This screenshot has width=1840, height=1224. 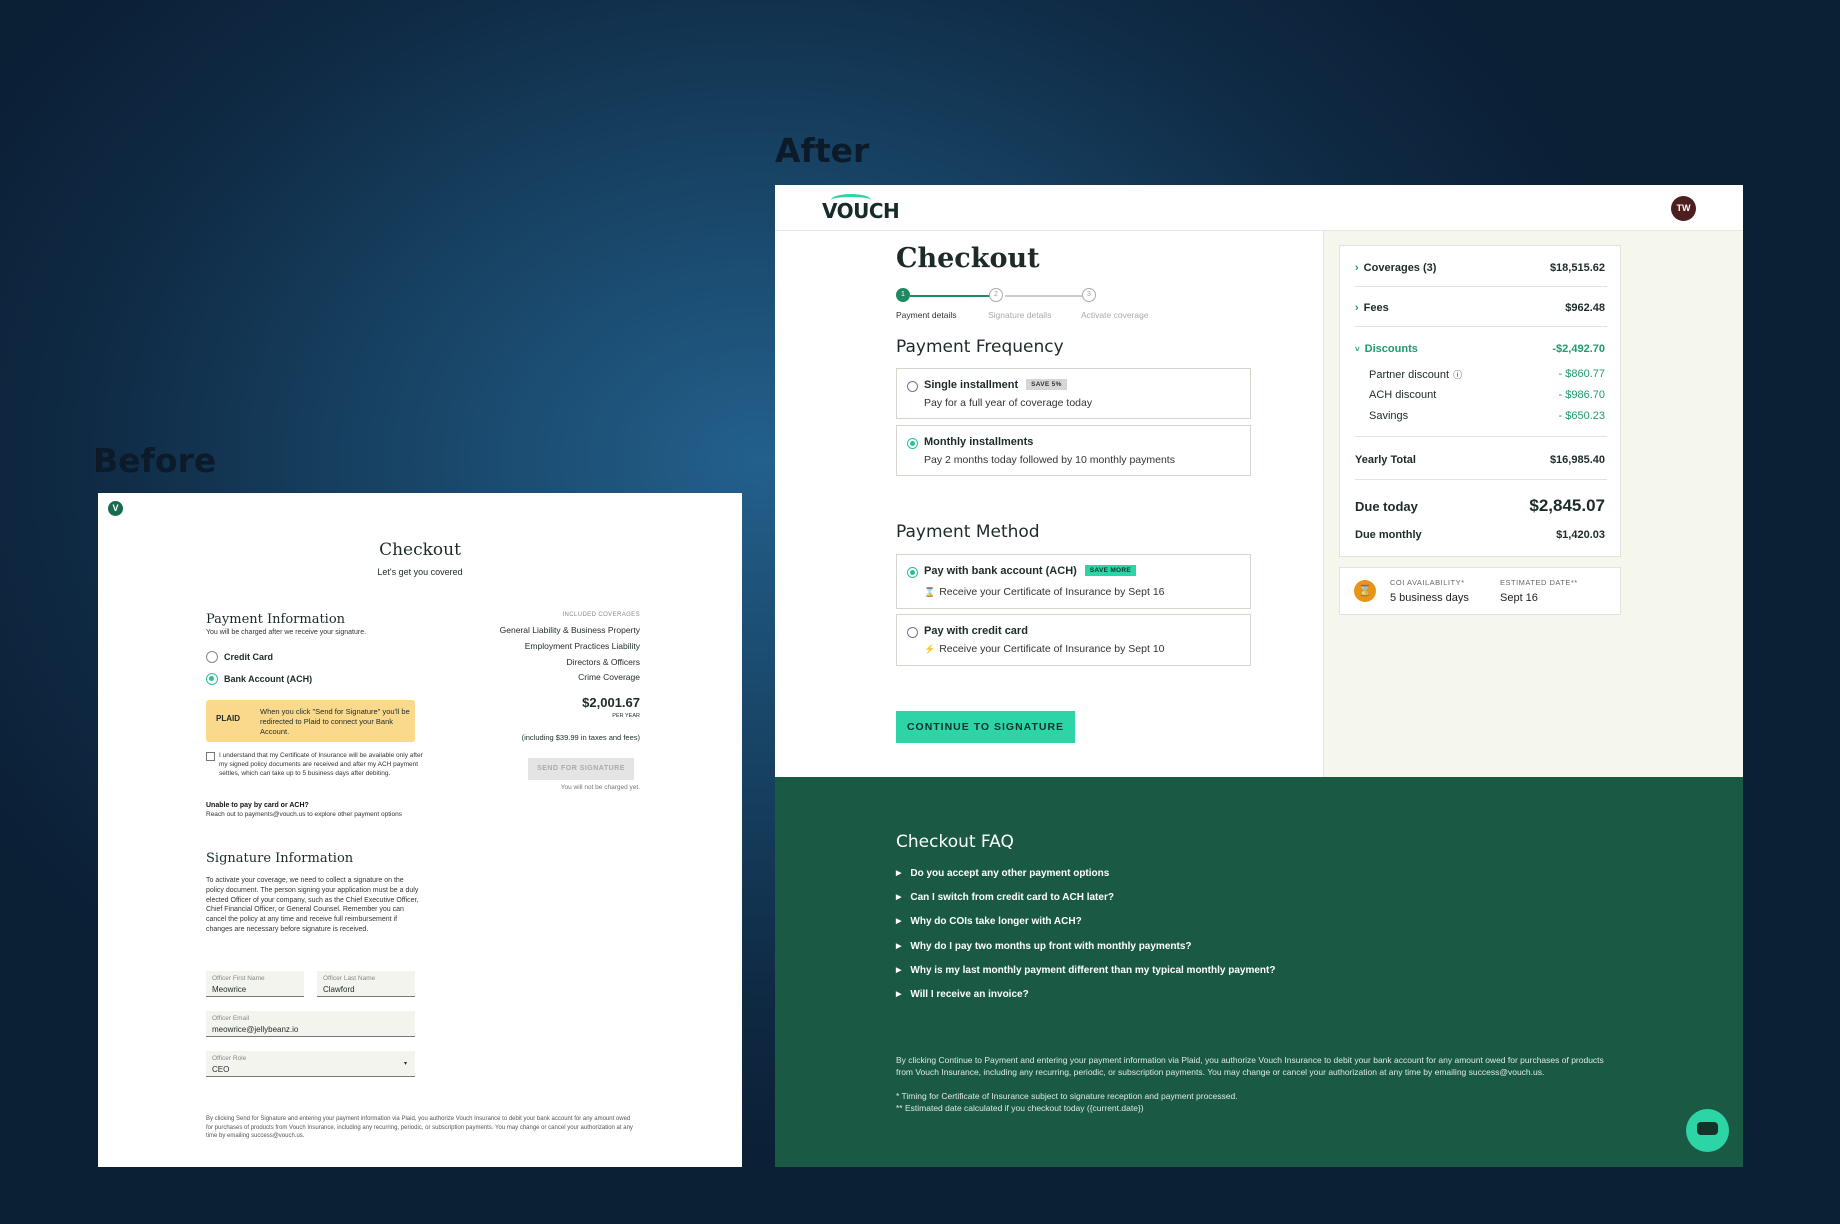 I want to click on due-monthly-row: Due monthly $1,420.03, so click(x=1480, y=535).